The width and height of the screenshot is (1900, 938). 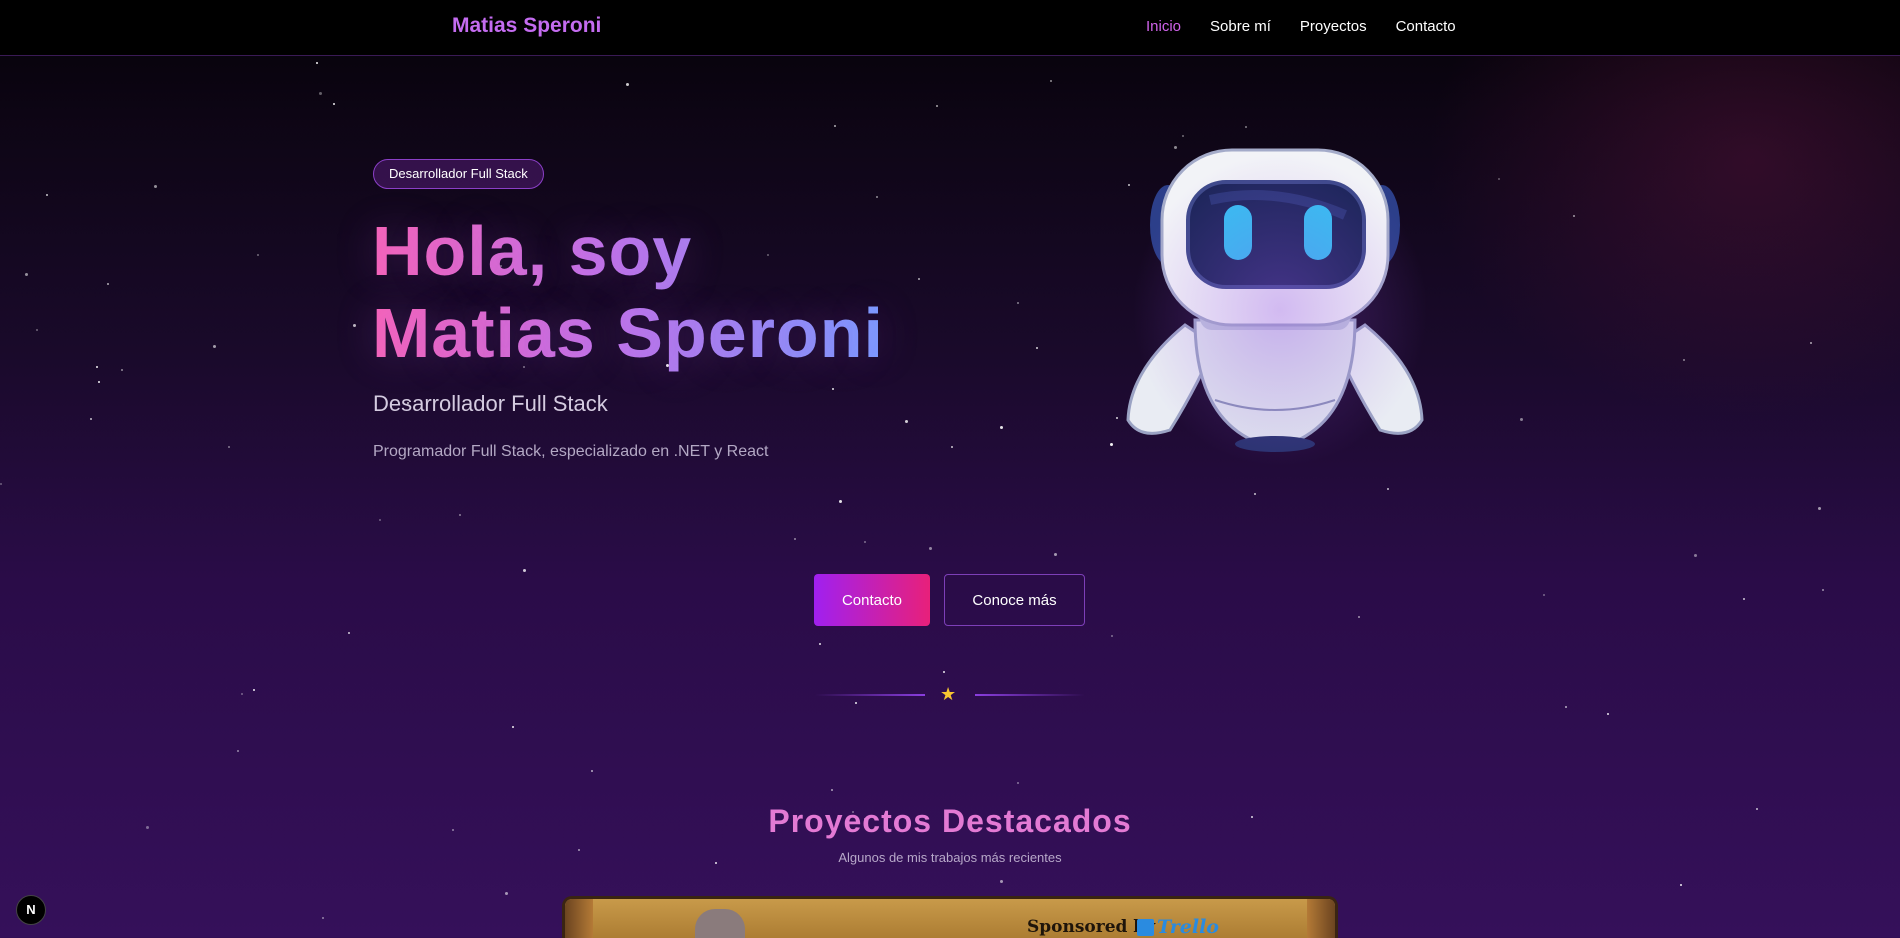 I want to click on trello-icon, so click(x=1145, y=927).